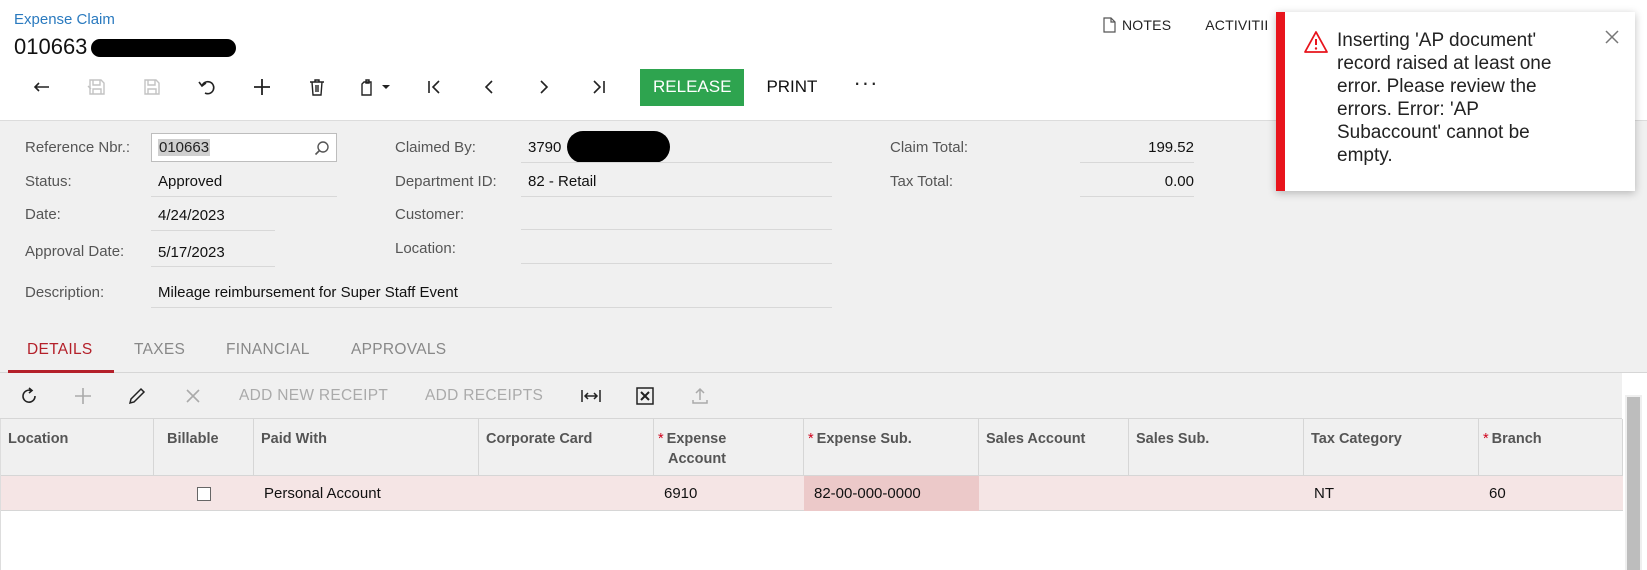 Image resolution: width=1647 pixels, height=570 pixels. I want to click on back-button, so click(41, 87).